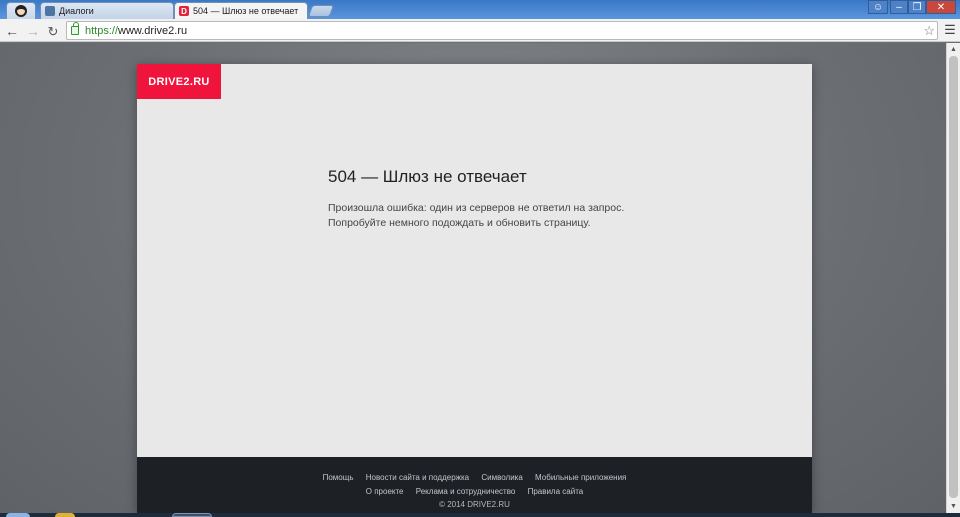 Image resolution: width=960 pixels, height=517 pixels. Describe the element at coordinates (184, 11) in the screenshot. I see `drive2-icon: D` at that location.